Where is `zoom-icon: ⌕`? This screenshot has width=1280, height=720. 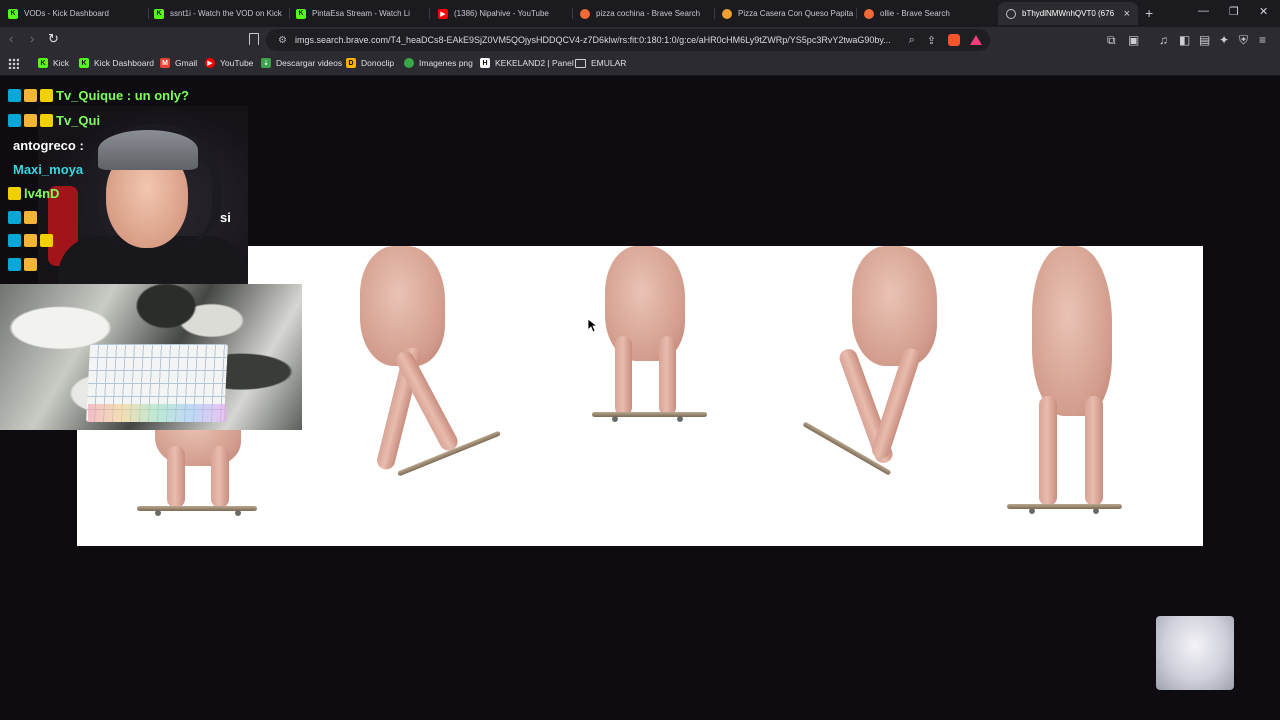
zoom-icon: ⌕ is located at coordinates (912, 40).